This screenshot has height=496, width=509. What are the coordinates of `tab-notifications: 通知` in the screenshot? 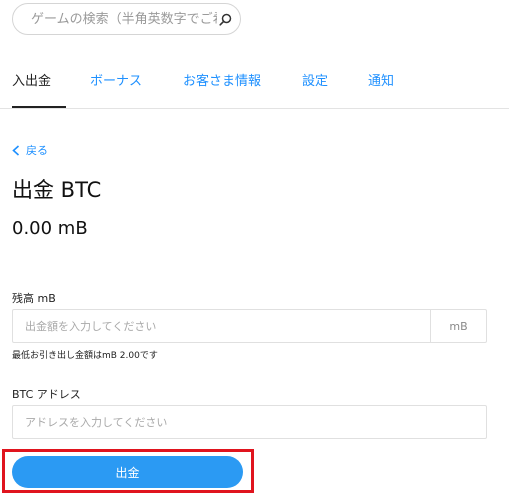 It's located at (381, 79).